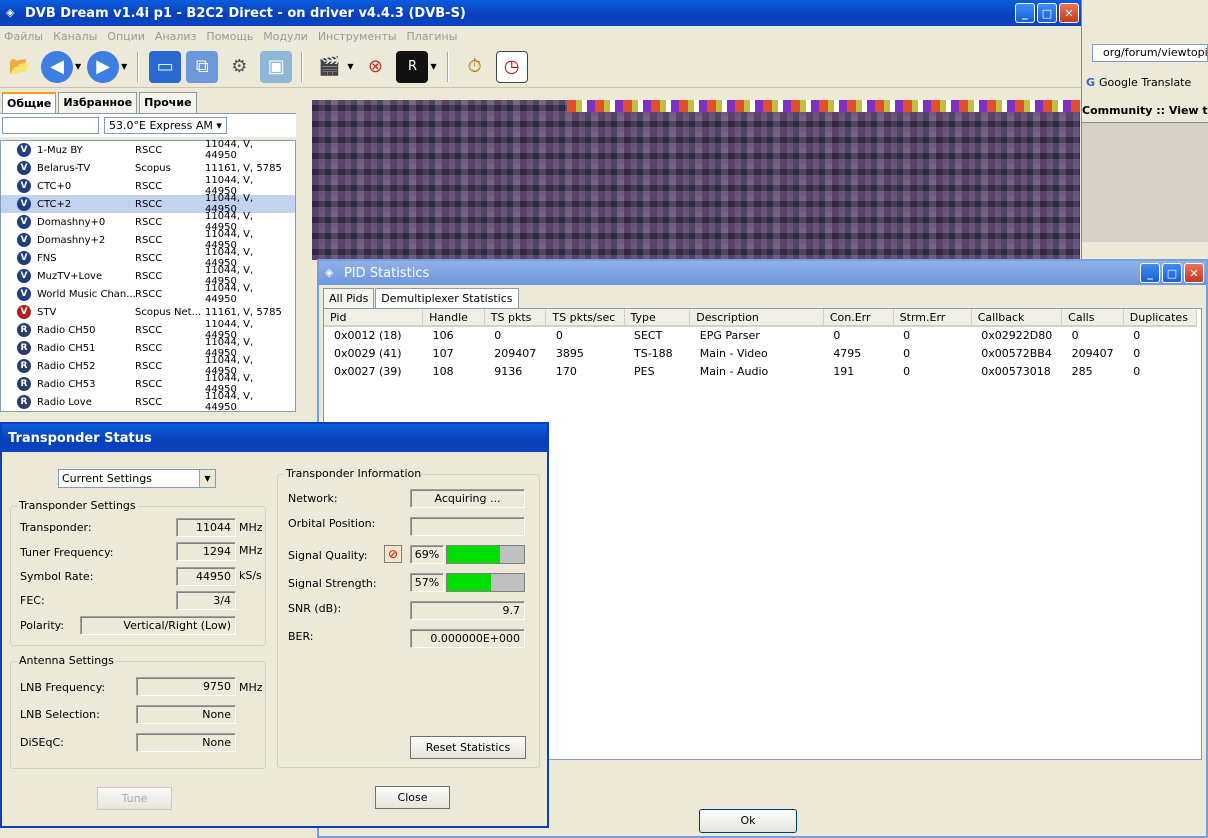 The height and width of the screenshot is (838, 1208). What do you see at coordinates (186, 742) in the screenshot?
I see `diseqc-field: None` at bounding box center [186, 742].